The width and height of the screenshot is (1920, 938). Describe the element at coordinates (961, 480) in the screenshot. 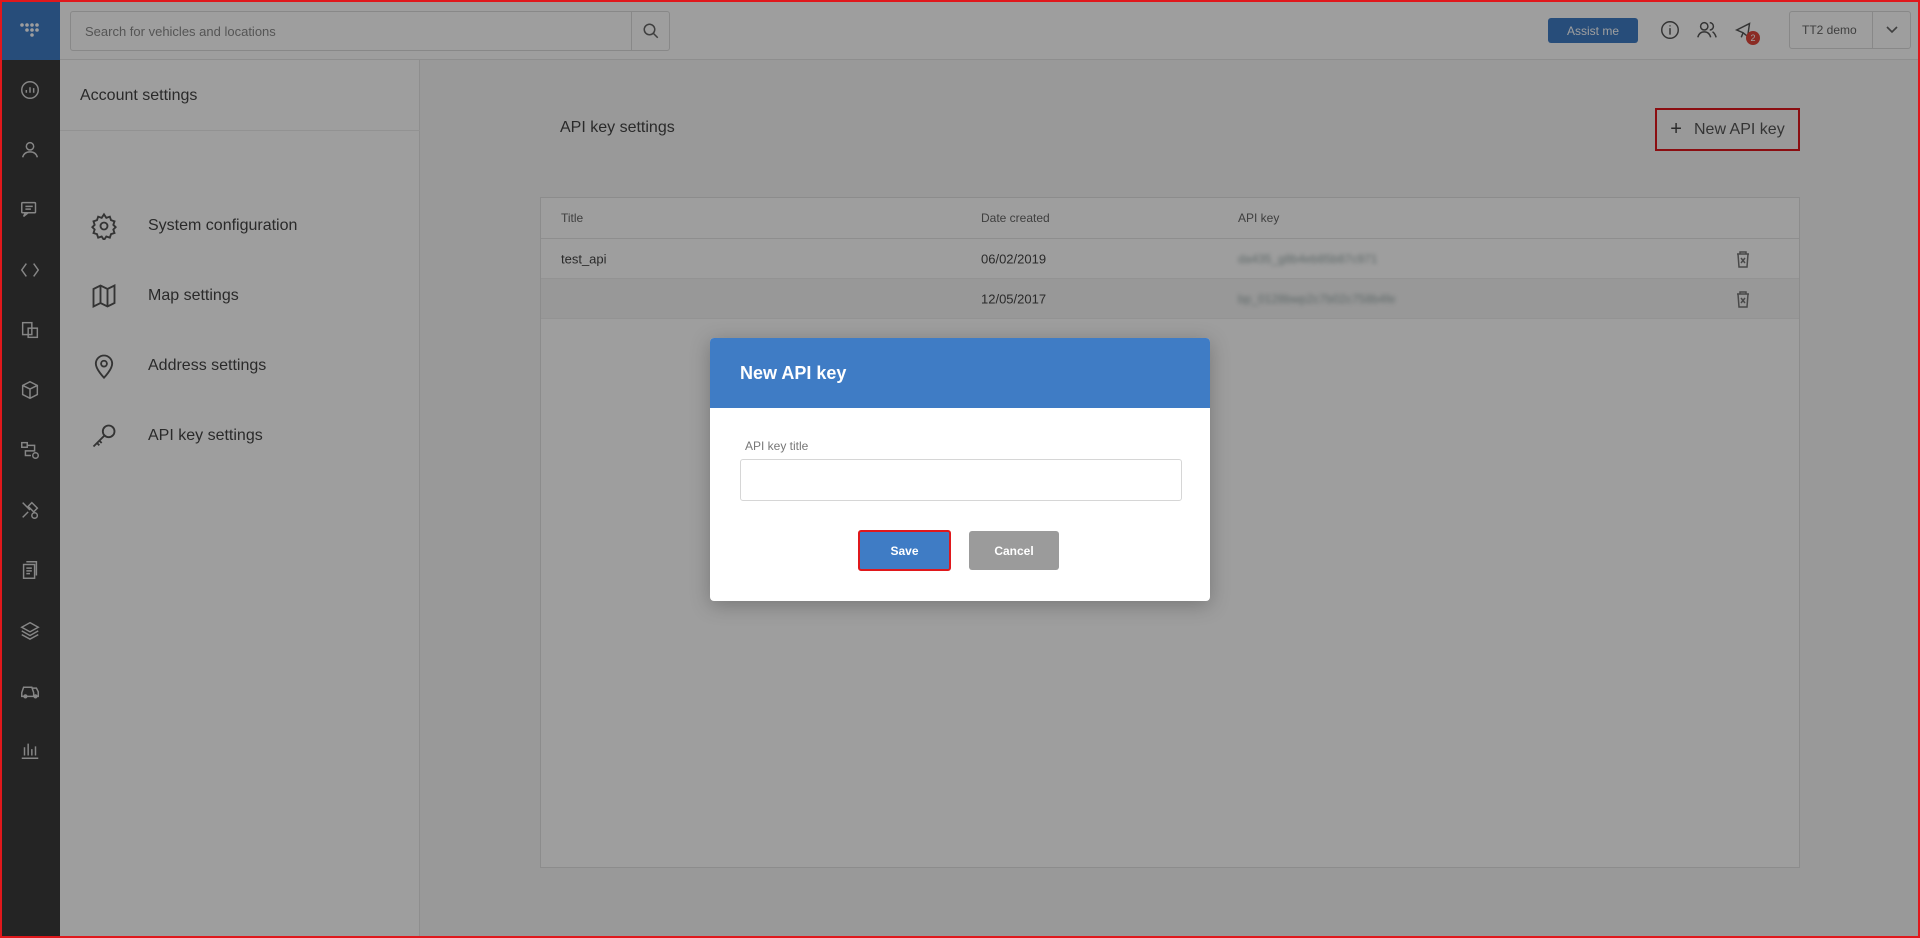

I see `api-key-title-input` at that location.